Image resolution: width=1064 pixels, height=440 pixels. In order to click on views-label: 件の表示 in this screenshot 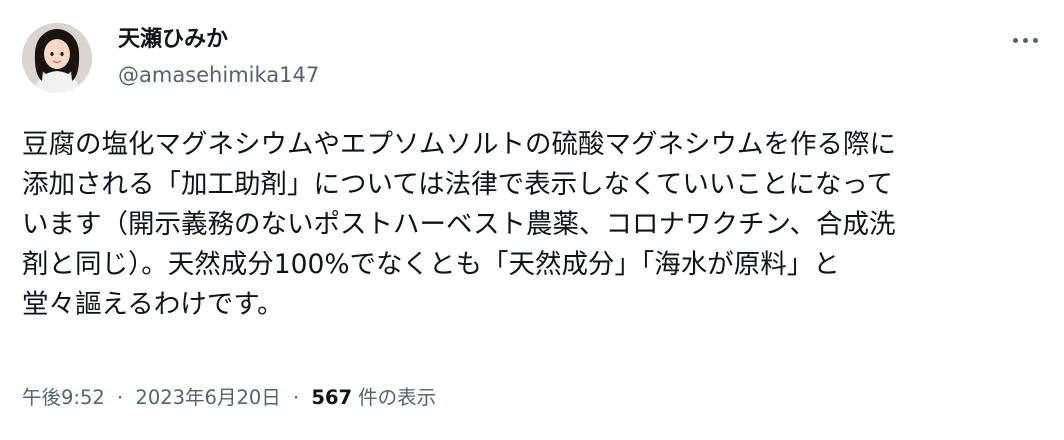, I will do `click(397, 397)`.